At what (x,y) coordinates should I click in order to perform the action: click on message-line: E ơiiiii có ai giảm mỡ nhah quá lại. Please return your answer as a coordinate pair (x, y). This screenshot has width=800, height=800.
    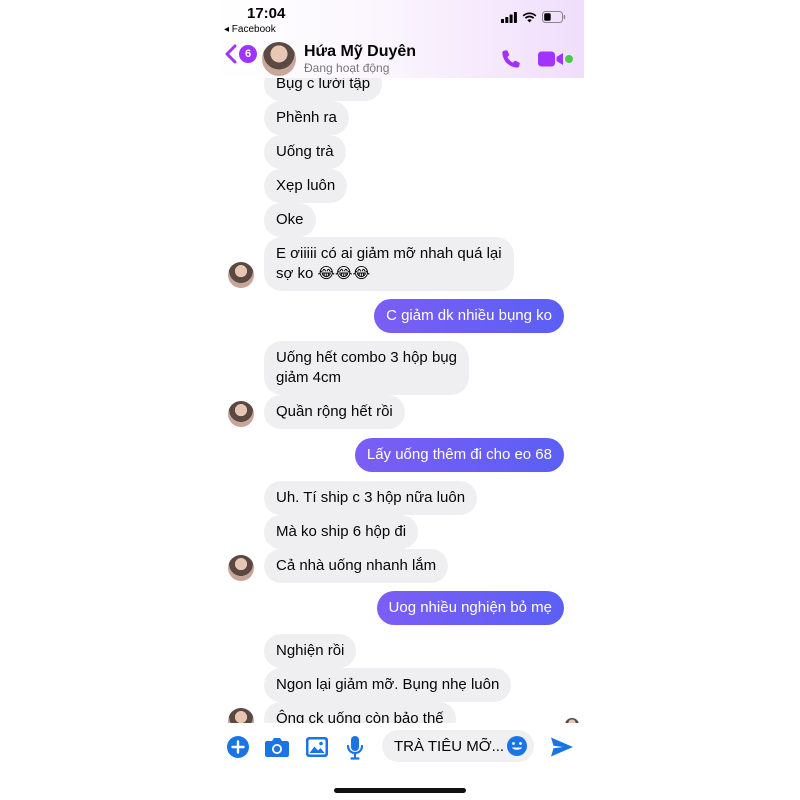
    Looking at the image, I should click on (389, 253).